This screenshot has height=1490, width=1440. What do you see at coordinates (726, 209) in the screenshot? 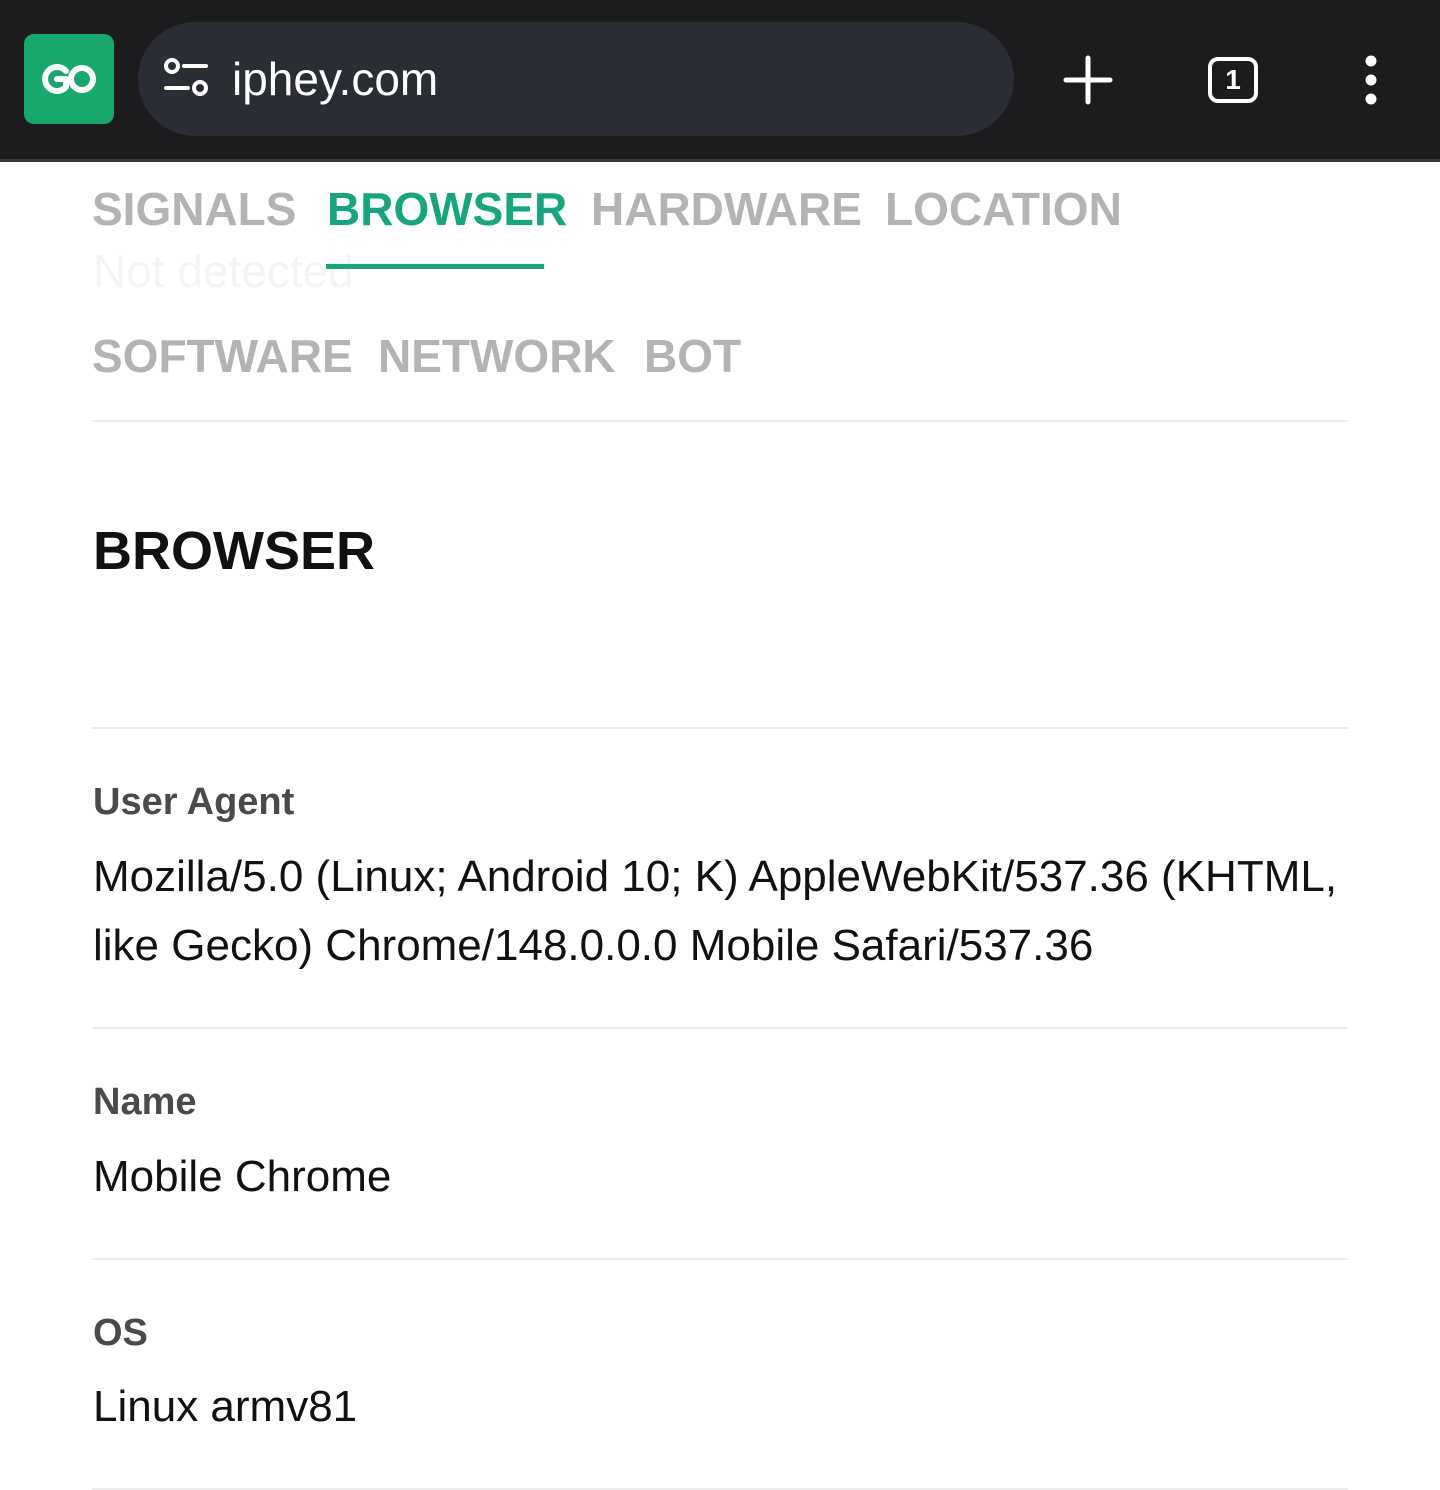
I see `tab-hardware: HARDWARE` at bounding box center [726, 209].